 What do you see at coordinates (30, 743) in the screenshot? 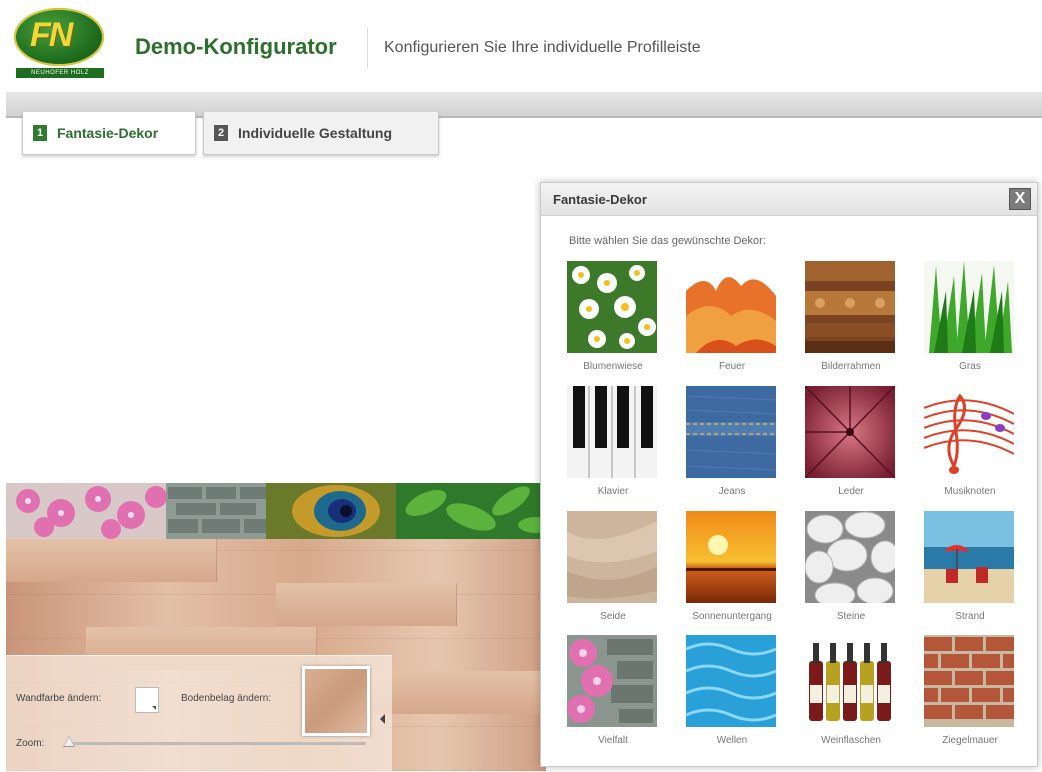
I see `zoom-label: Zoom:` at bounding box center [30, 743].